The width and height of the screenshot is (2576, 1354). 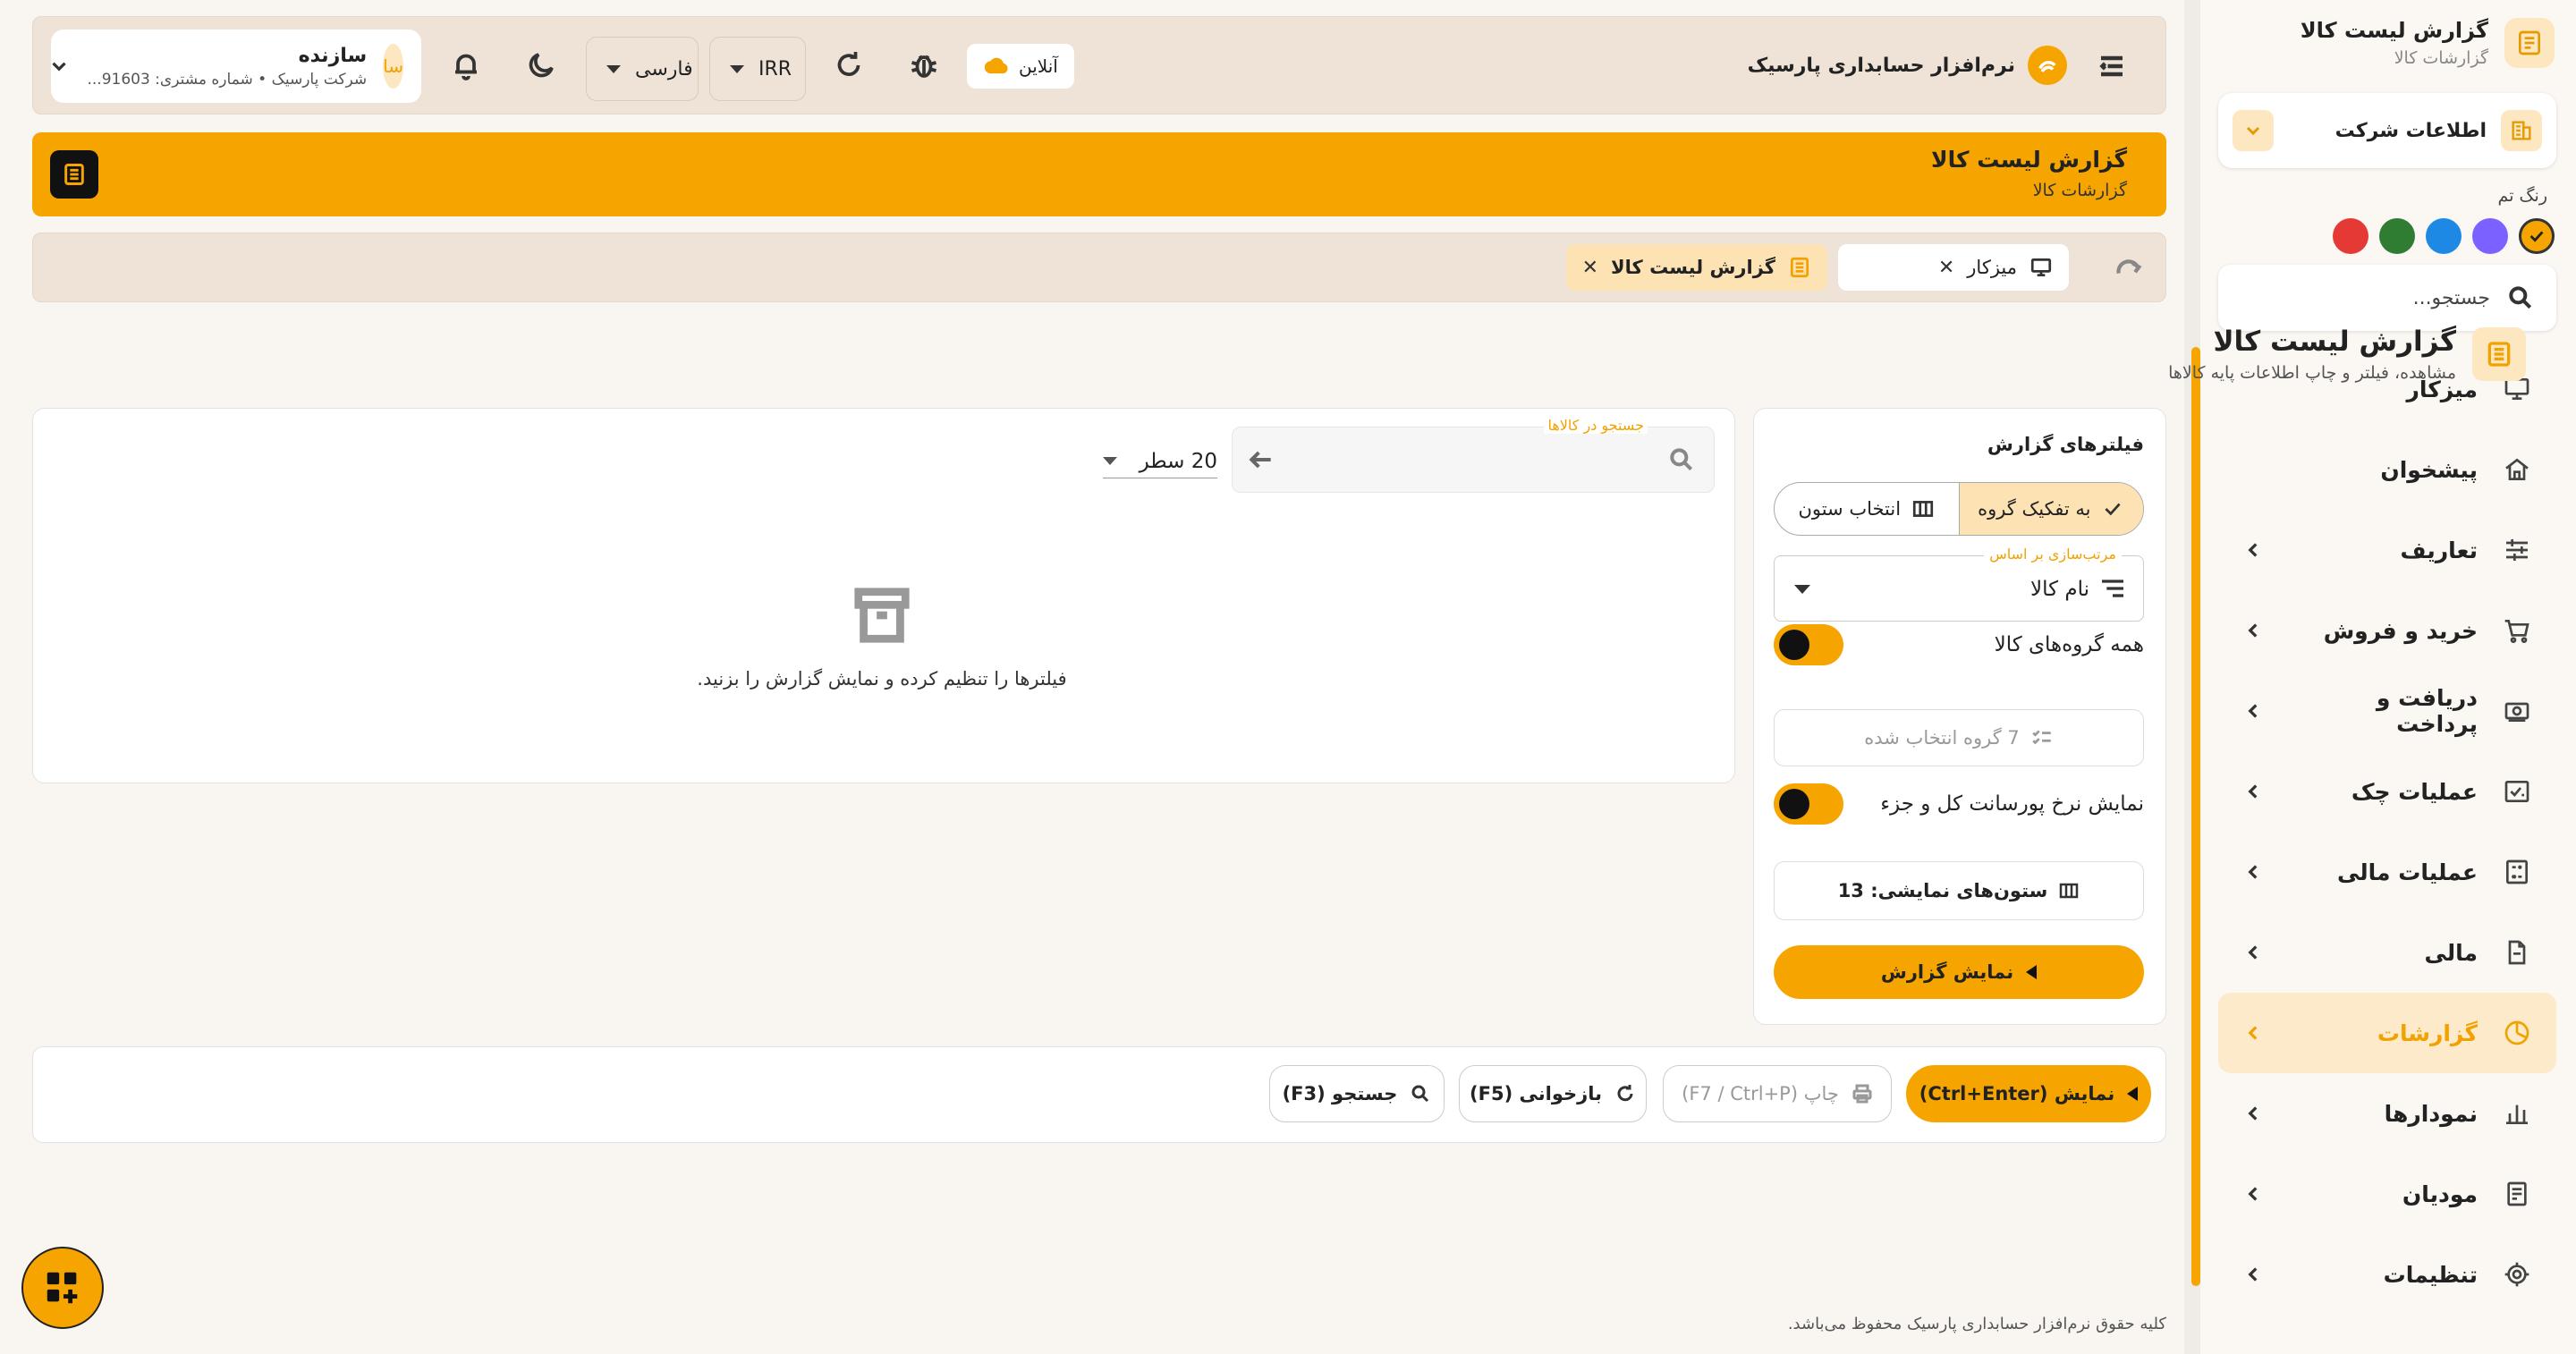 What do you see at coordinates (2387, 952) in the screenshot?
I see `sidebar-item-finance: مالی` at bounding box center [2387, 952].